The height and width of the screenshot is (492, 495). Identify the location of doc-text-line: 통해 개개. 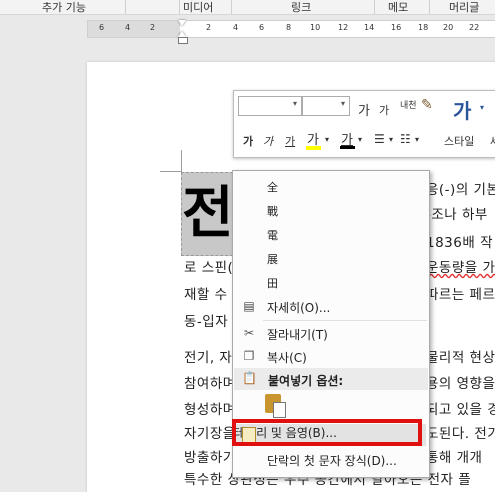
(454, 456).